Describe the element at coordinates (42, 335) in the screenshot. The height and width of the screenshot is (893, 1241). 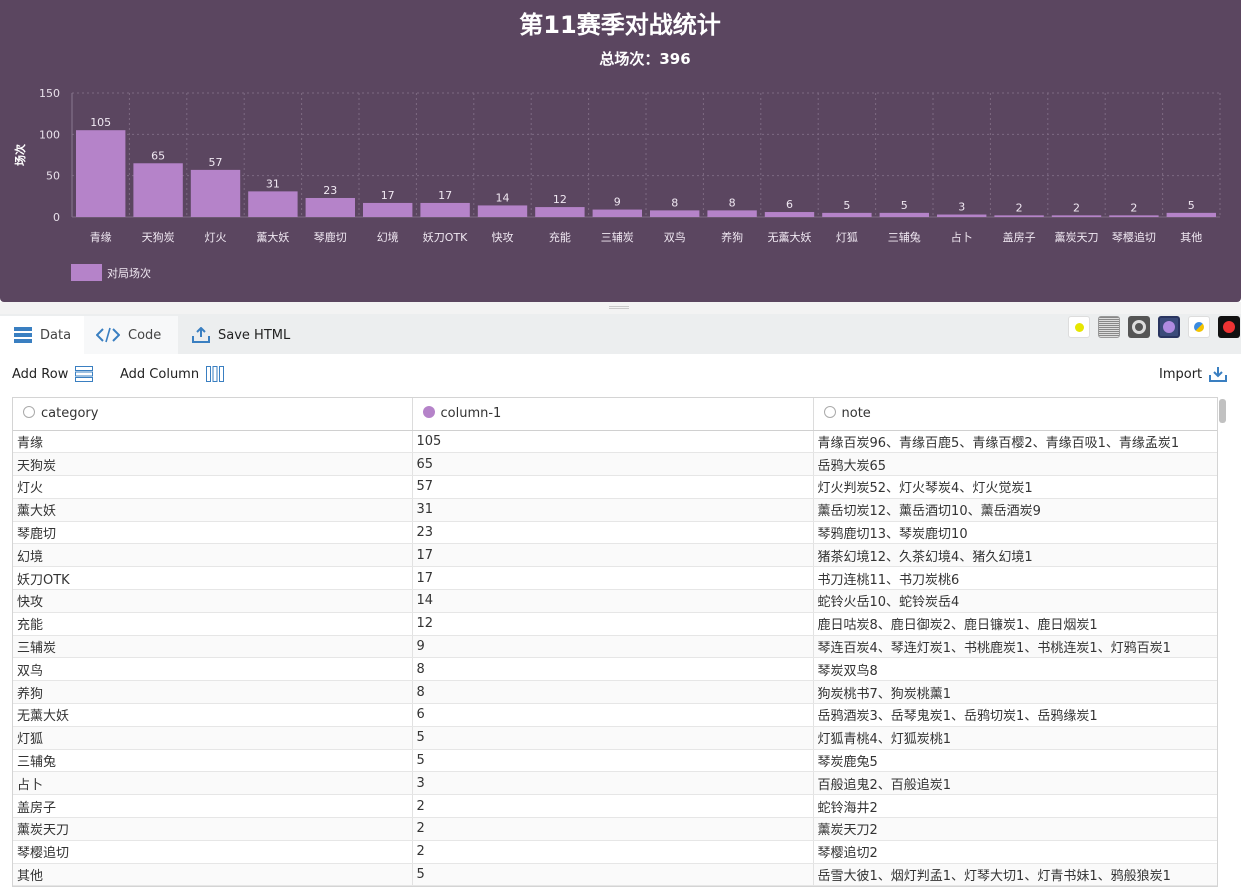
I see `tab-data: Data` at that location.